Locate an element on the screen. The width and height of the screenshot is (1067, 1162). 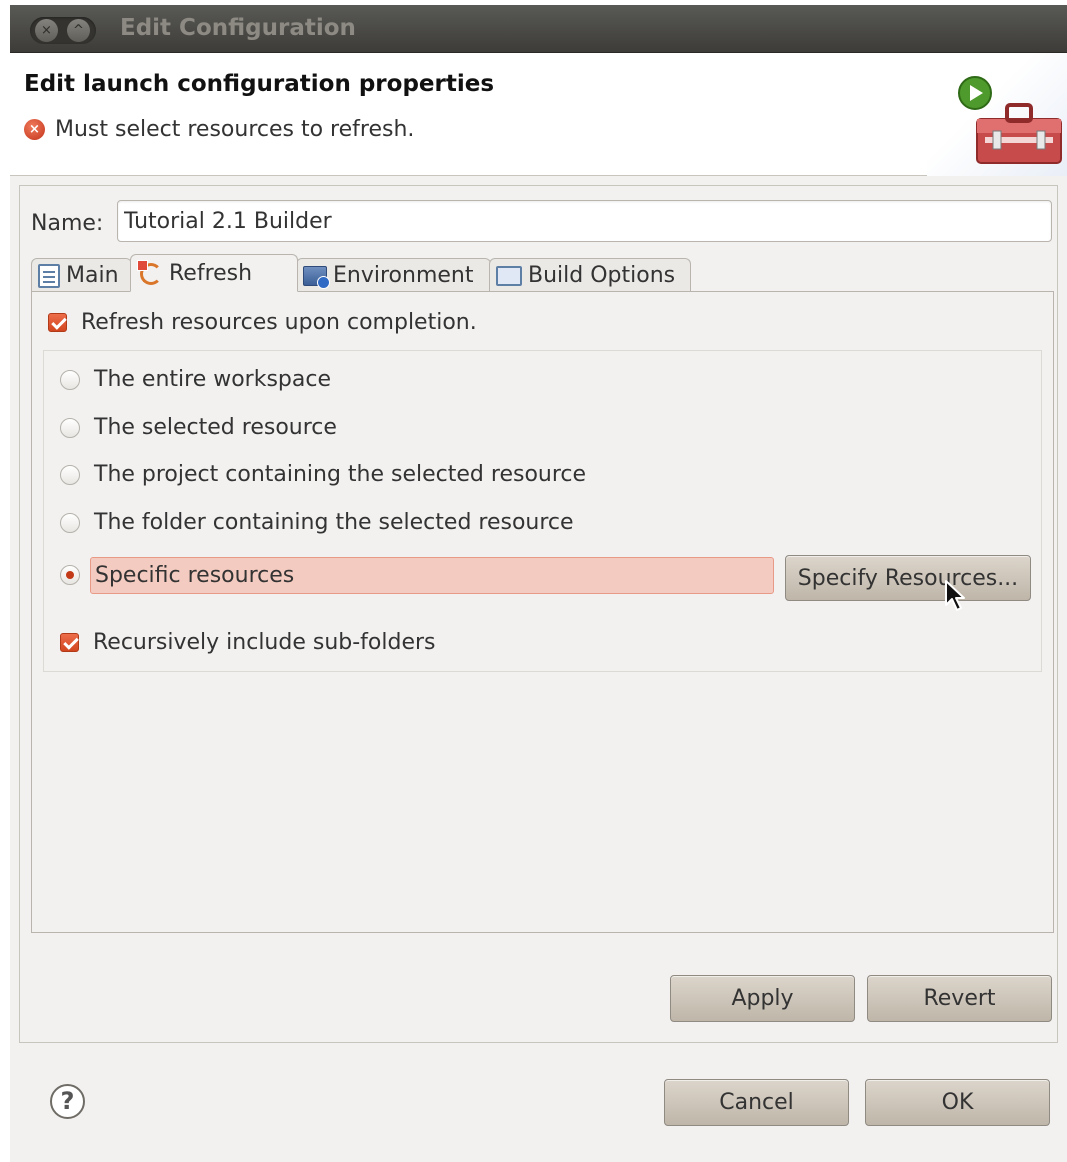
scope-label-entire-workspace: The entire workspace is located at coordinates (212, 379).